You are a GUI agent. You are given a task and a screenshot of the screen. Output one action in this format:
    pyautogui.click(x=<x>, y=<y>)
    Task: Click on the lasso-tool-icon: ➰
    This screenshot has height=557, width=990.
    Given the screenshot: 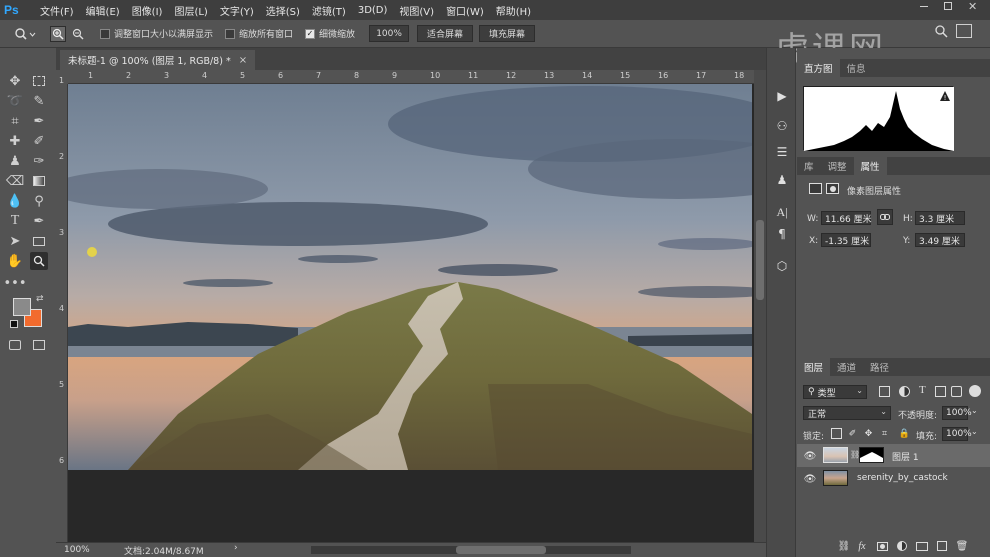 What is the action you would take?
    pyautogui.click(x=15, y=101)
    